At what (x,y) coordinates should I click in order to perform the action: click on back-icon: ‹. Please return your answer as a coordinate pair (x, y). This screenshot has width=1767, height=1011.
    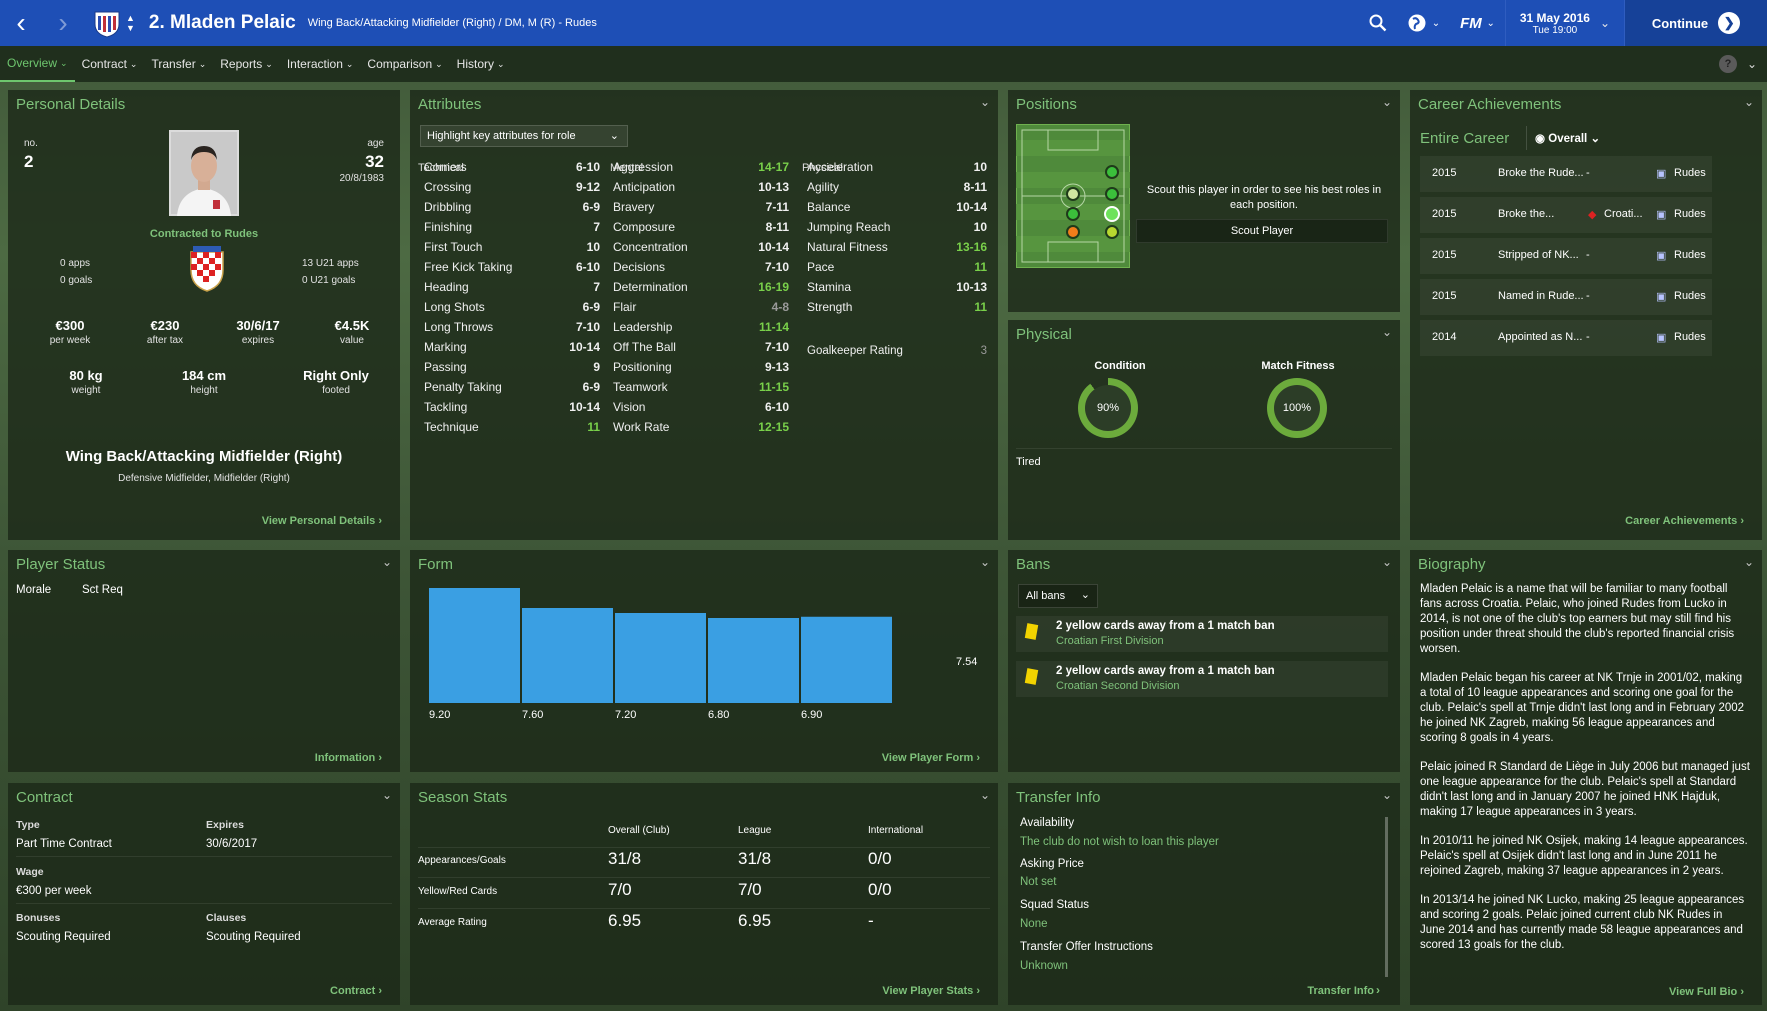
    Looking at the image, I should click on (21, 23).